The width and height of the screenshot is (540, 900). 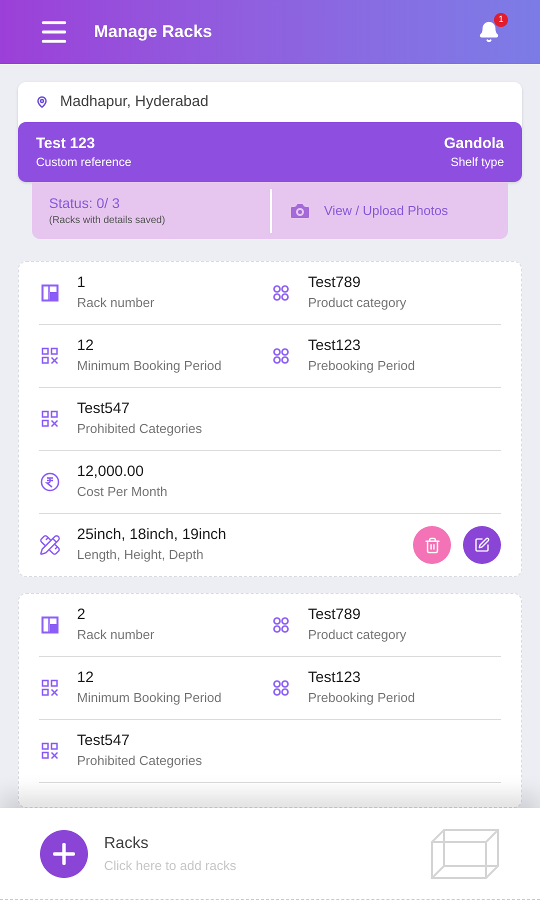 What do you see at coordinates (50, 482) in the screenshot?
I see `rupee-icon` at bounding box center [50, 482].